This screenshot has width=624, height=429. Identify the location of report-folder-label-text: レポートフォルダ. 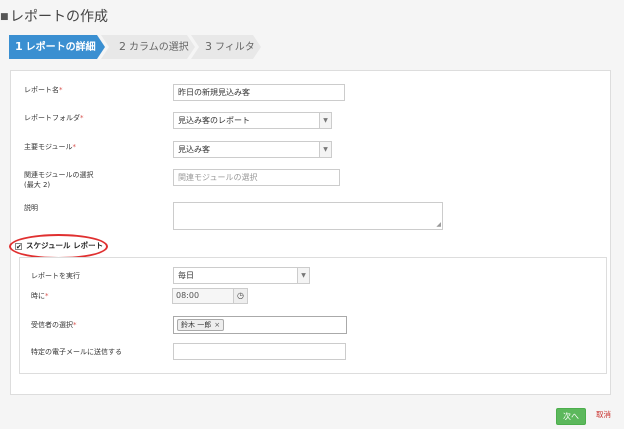
(52, 118).